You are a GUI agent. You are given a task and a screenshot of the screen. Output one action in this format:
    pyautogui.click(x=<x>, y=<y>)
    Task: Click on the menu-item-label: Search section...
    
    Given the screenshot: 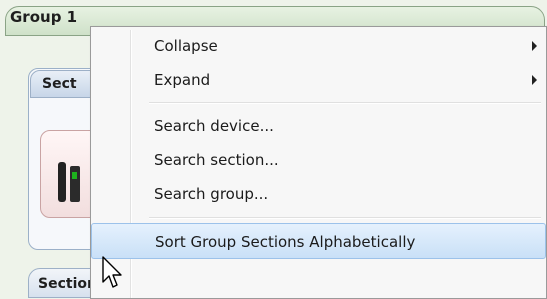 What is the action you would take?
    pyautogui.click(x=216, y=160)
    